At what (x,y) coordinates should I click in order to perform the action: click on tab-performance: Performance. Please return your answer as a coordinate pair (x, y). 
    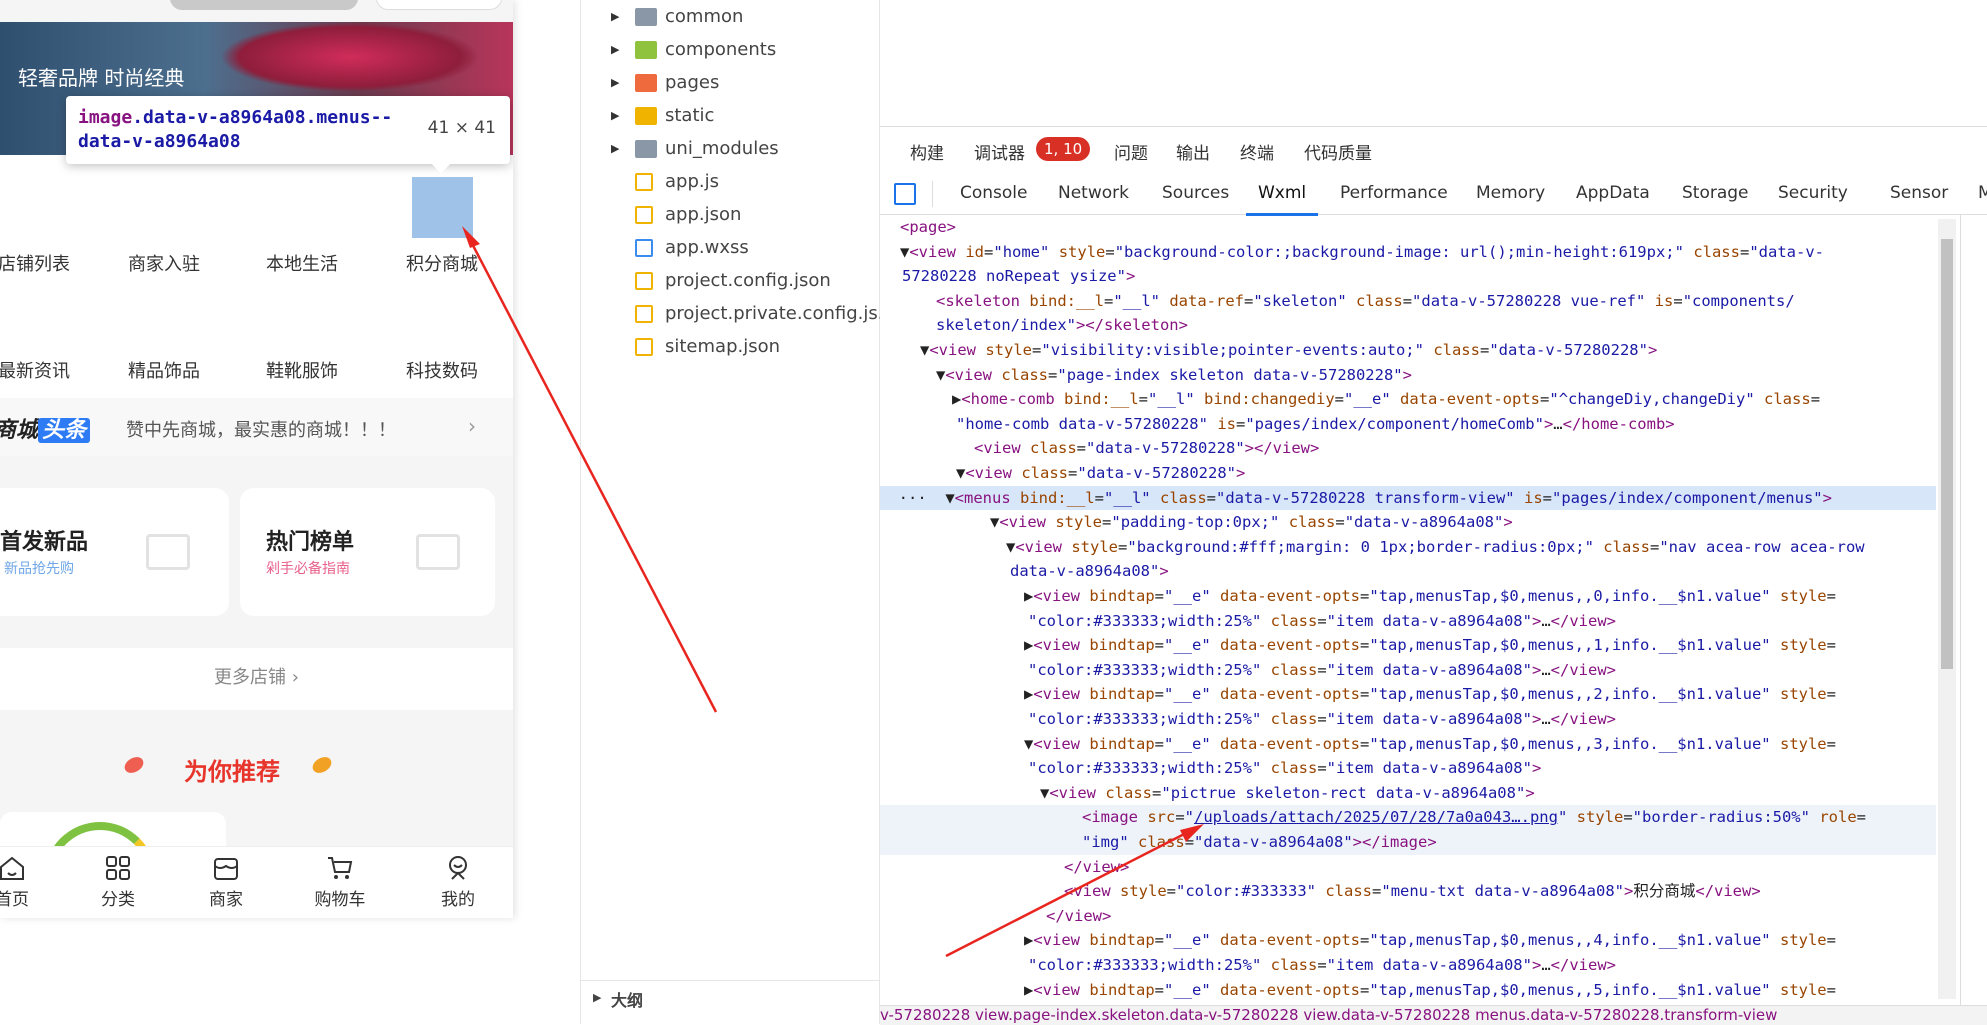
    Looking at the image, I should click on (1394, 193).